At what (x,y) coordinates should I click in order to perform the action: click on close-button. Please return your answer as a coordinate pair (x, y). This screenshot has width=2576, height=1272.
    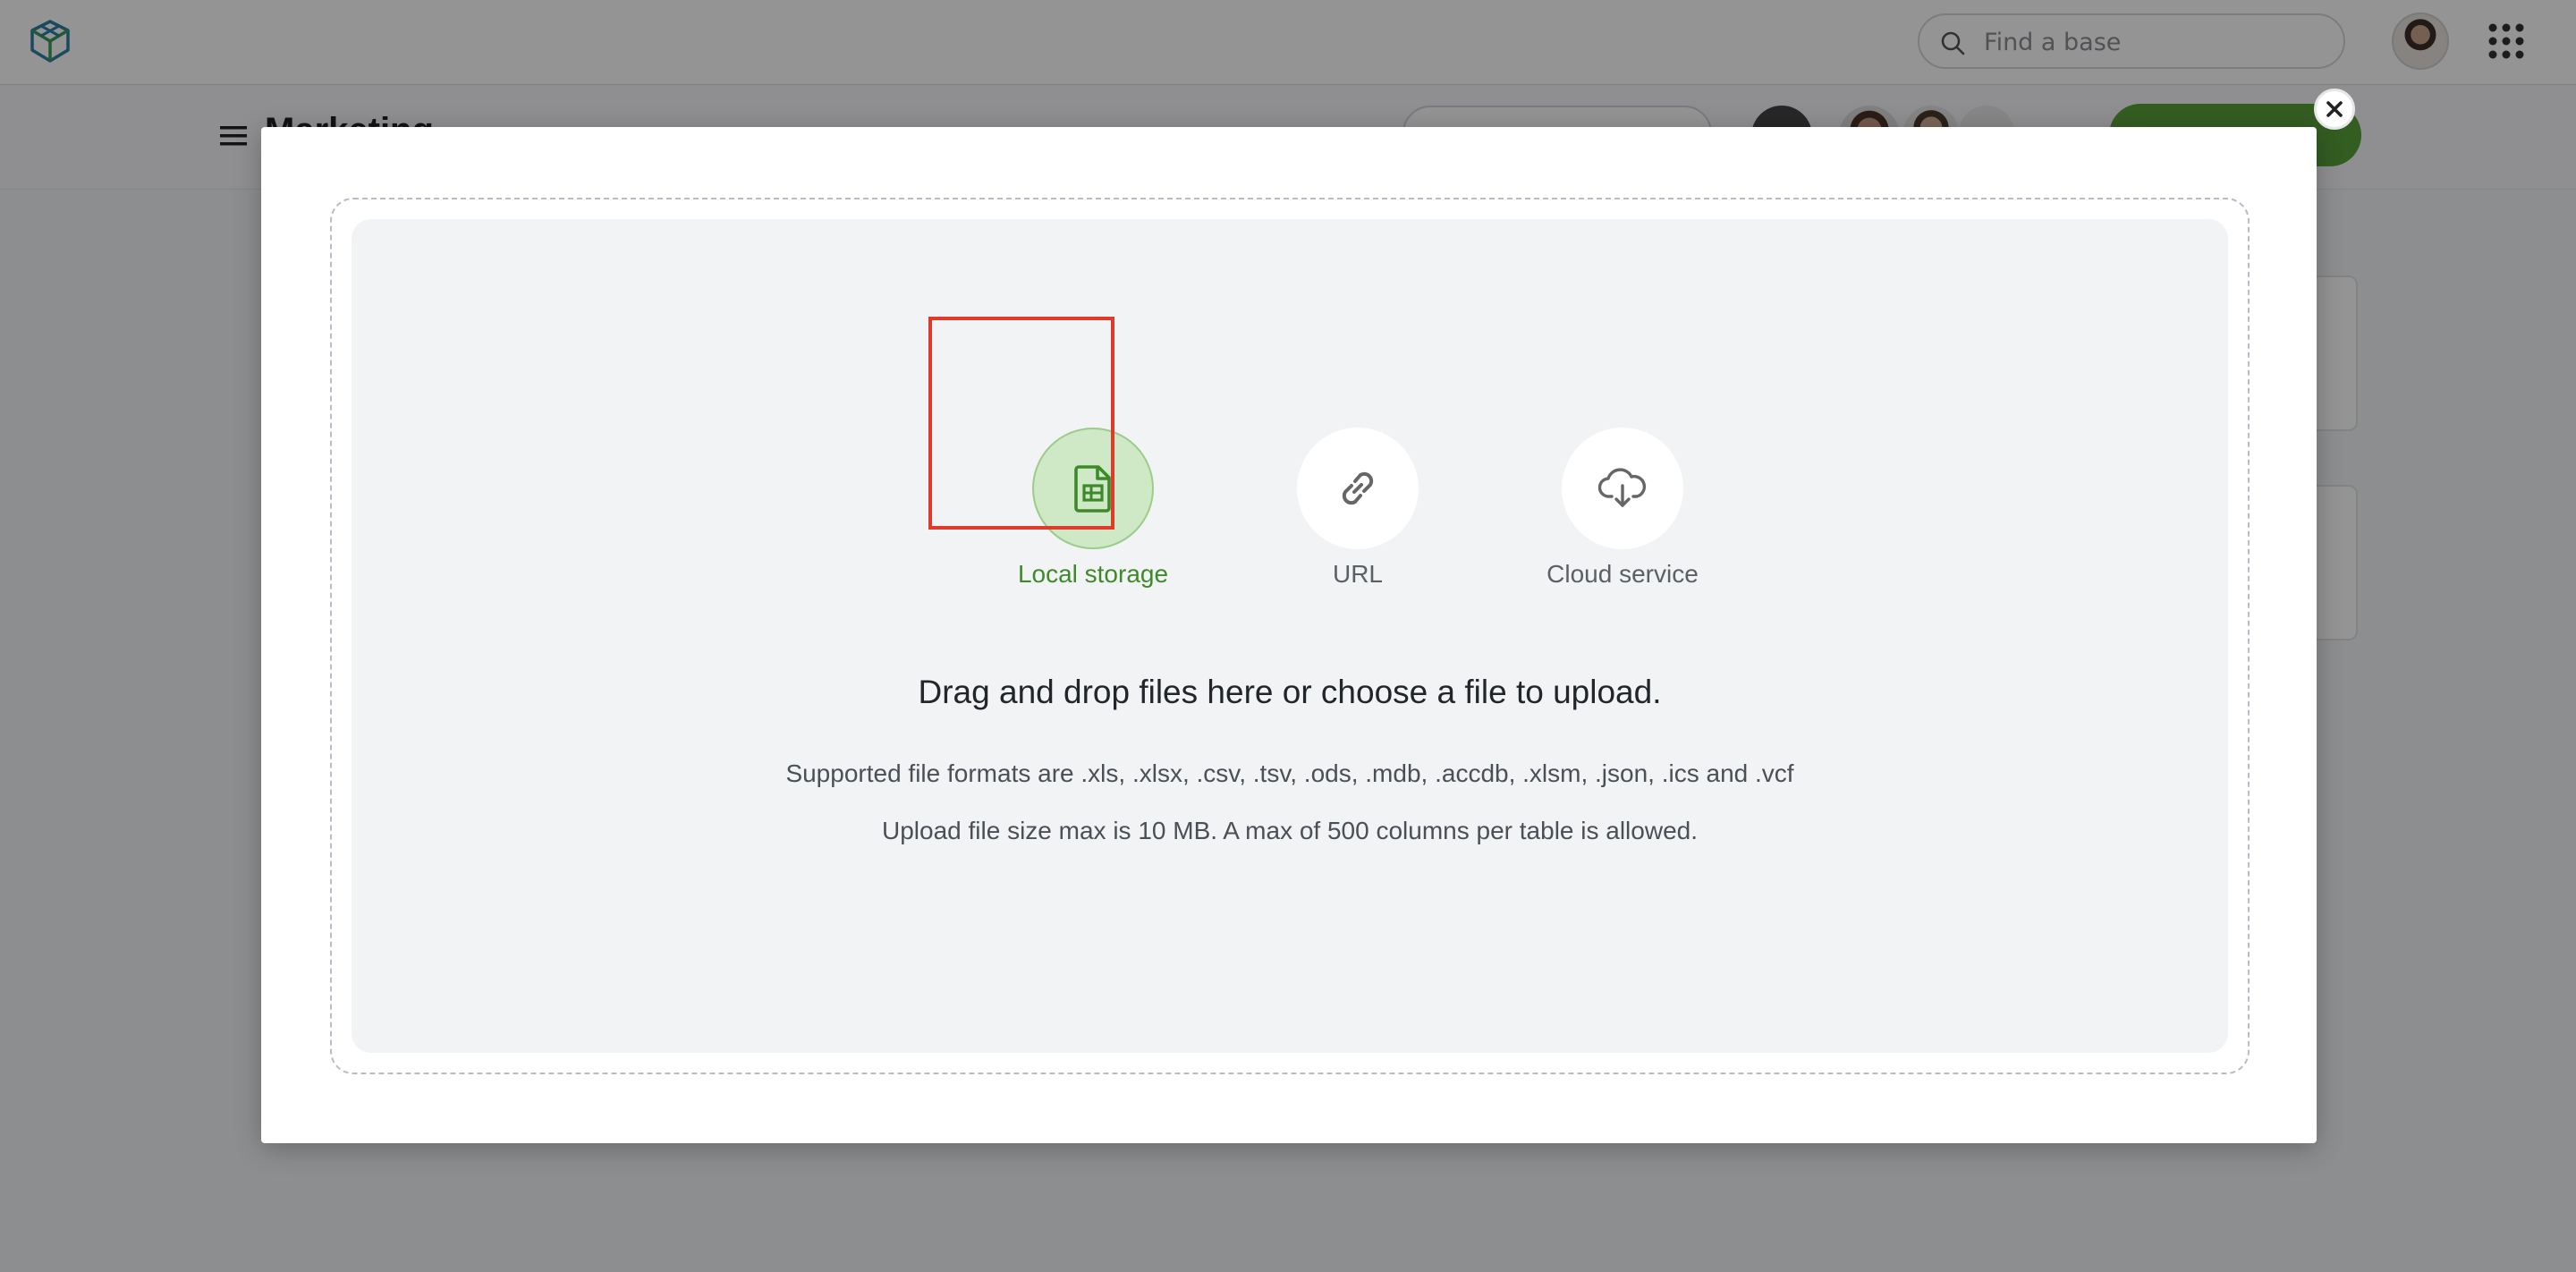
    Looking at the image, I should click on (2334, 109).